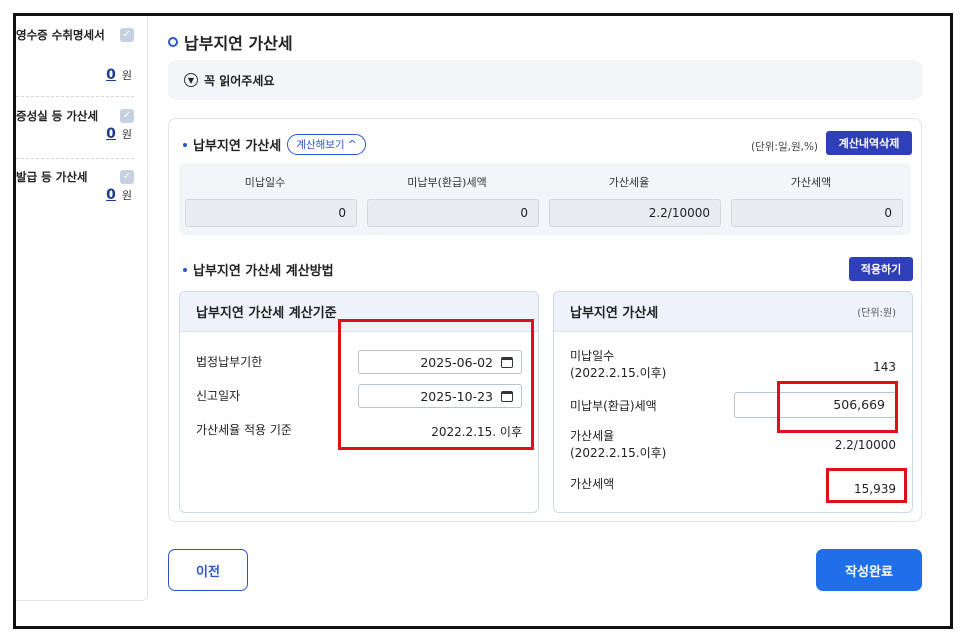 This screenshot has width=966, height=640. What do you see at coordinates (811, 182) in the screenshot?
I see `column-header: 가산세액` at bounding box center [811, 182].